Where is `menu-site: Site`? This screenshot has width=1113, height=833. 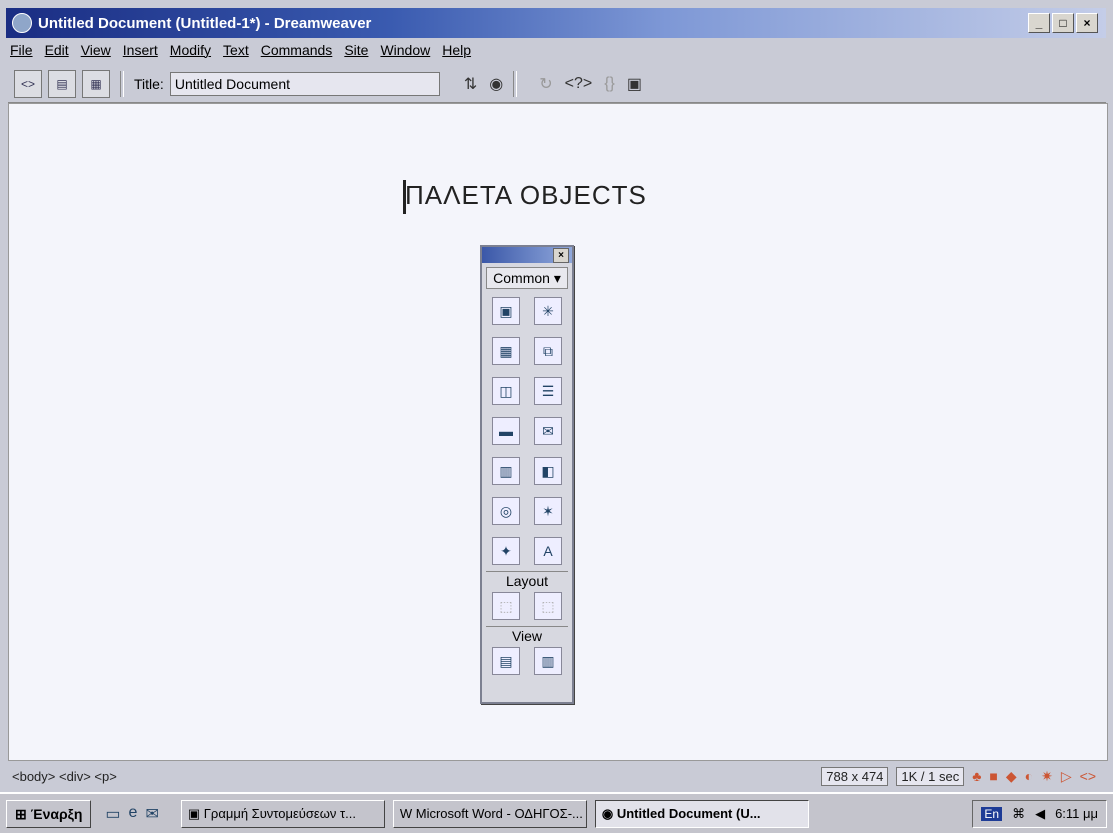
menu-site: Site is located at coordinates (356, 50).